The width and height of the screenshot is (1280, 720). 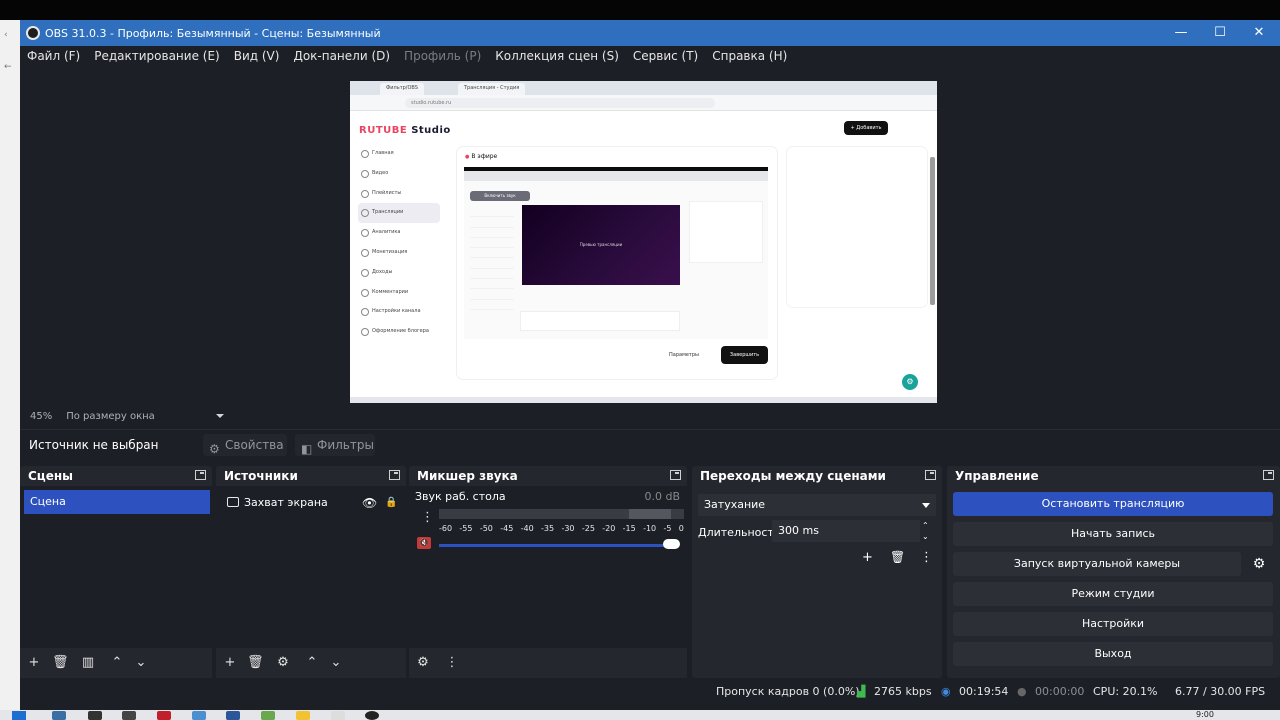 I want to click on scenes-dock-header: Сцены, so click(x=116, y=475).